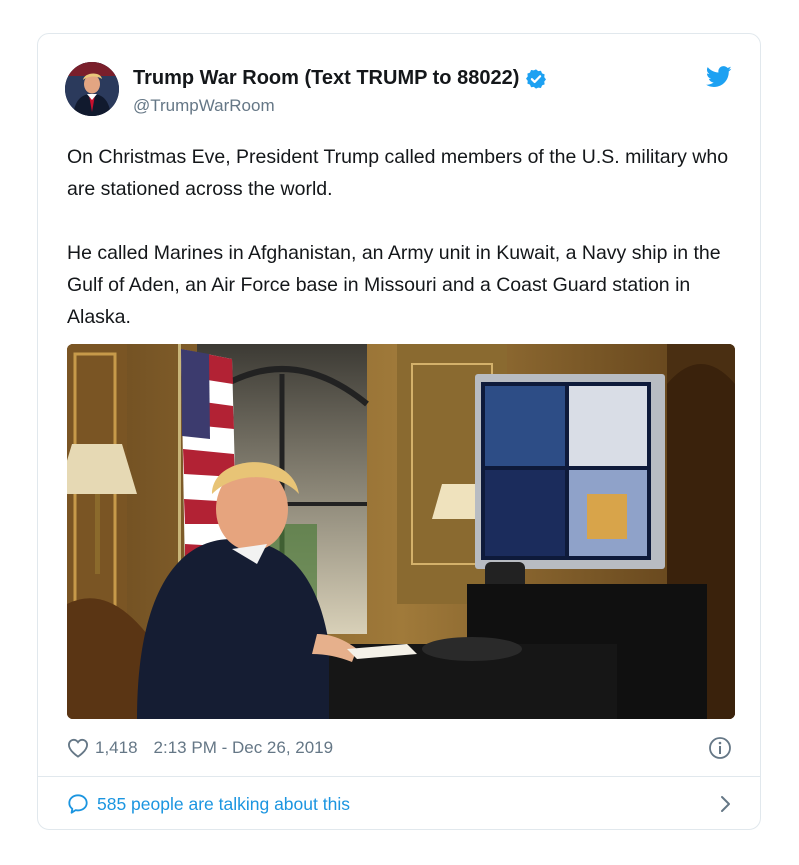 Image resolution: width=799 pixels, height=865 pixels. Describe the element at coordinates (204, 106) in the screenshot. I see `author-handle: @TrumpWarRoom` at that location.